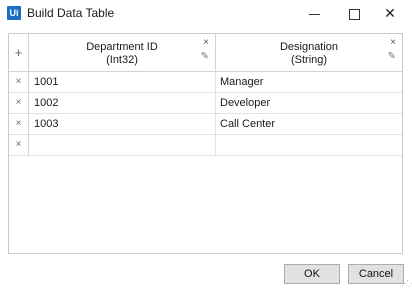 The height and width of the screenshot is (291, 412). Describe the element at coordinates (376, 274) in the screenshot. I see `cancel-button: Cancel` at that location.